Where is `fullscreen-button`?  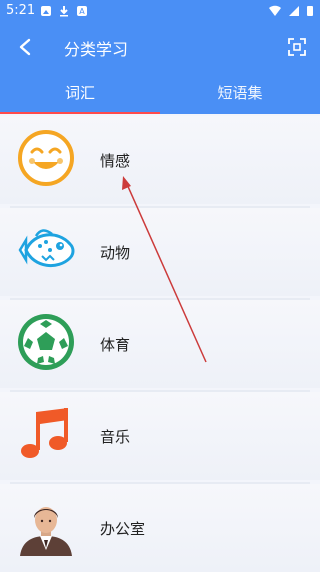 fullscreen-button is located at coordinates (297, 47).